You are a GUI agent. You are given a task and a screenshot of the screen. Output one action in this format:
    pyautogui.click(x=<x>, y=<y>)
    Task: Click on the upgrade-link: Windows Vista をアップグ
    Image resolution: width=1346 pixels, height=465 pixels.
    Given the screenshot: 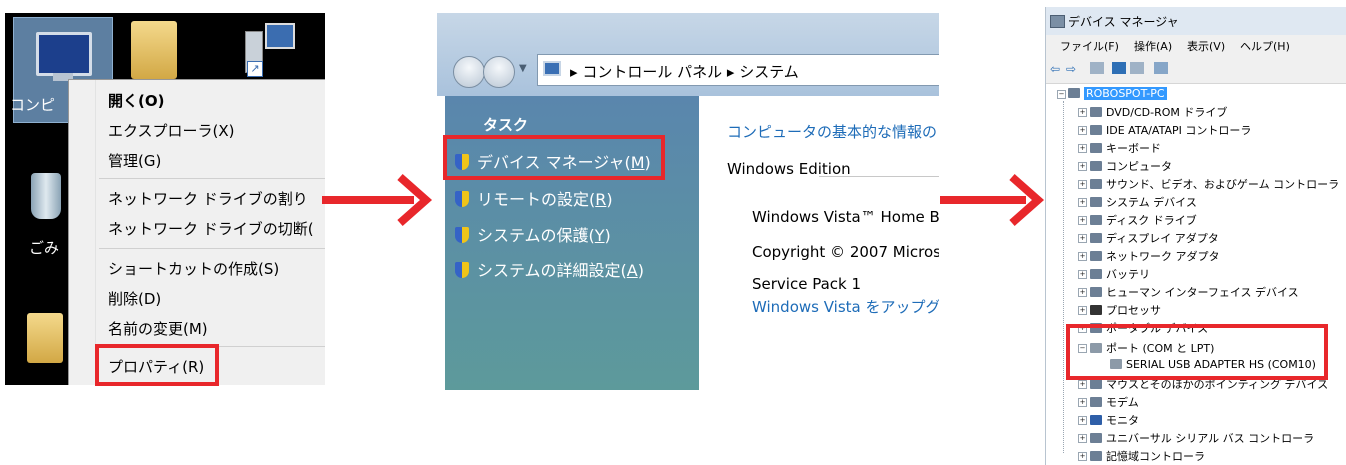 What is the action you would take?
    pyautogui.click(x=845, y=306)
    